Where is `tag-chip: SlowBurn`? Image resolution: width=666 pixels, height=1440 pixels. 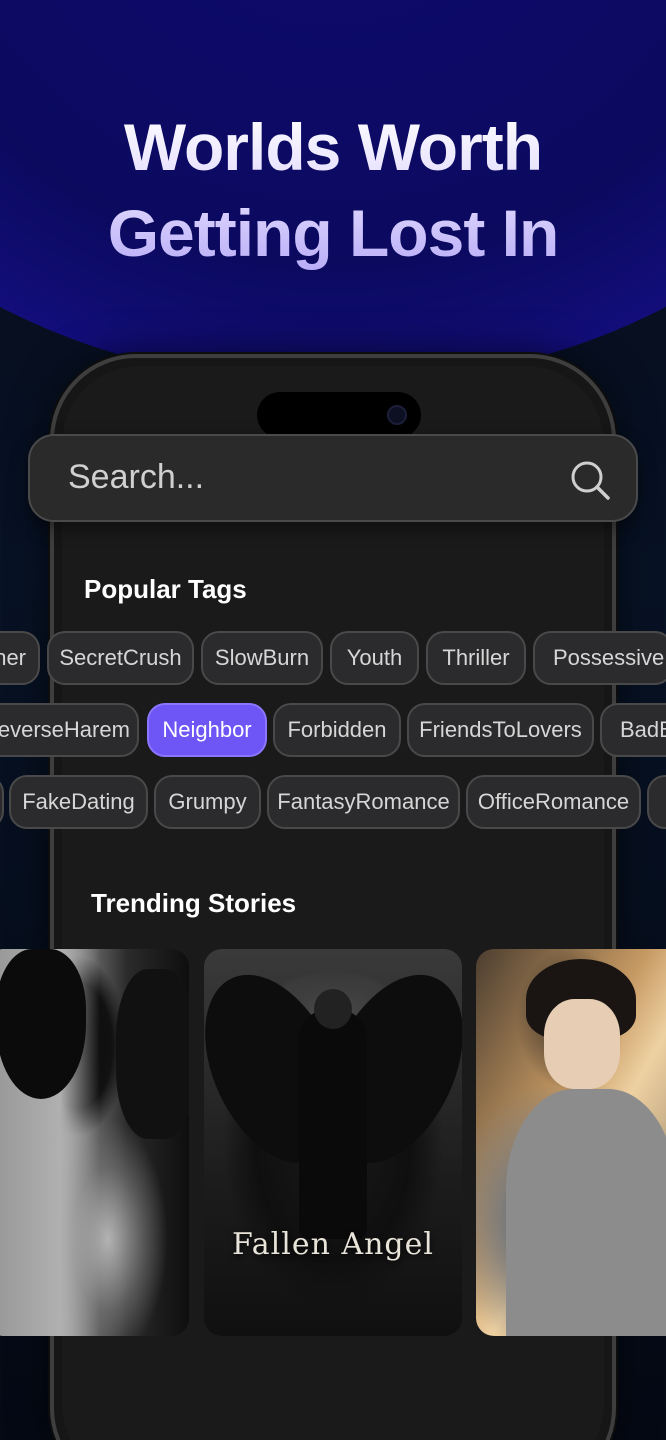 tag-chip: SlowBurn is located at coordinates (262, 658).